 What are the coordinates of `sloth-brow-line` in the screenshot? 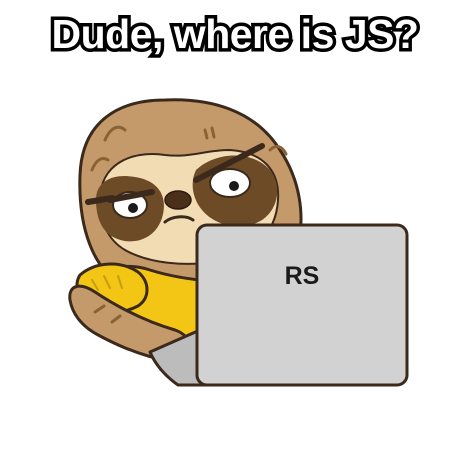 It's located at (100, 200).